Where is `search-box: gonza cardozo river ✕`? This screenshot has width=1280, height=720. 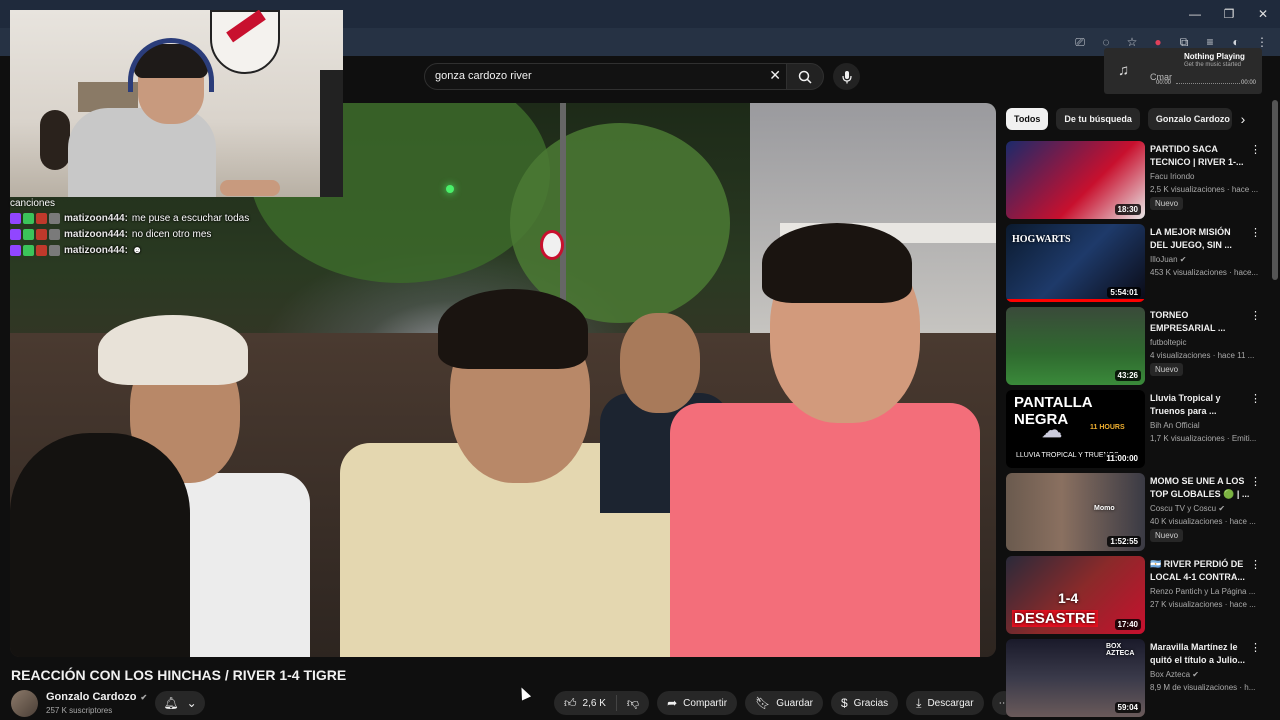
search-box: gonza cardozo river ✕ is located at coordinates (606, 76).